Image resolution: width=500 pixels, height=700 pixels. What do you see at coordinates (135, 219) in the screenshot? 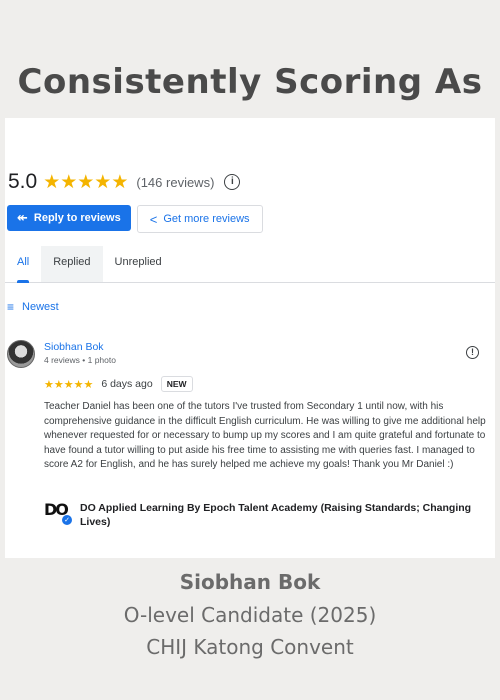
I see `action-buttons: ↞ Reply to reviews < Get more reviews` at bounding box center [135, 219].